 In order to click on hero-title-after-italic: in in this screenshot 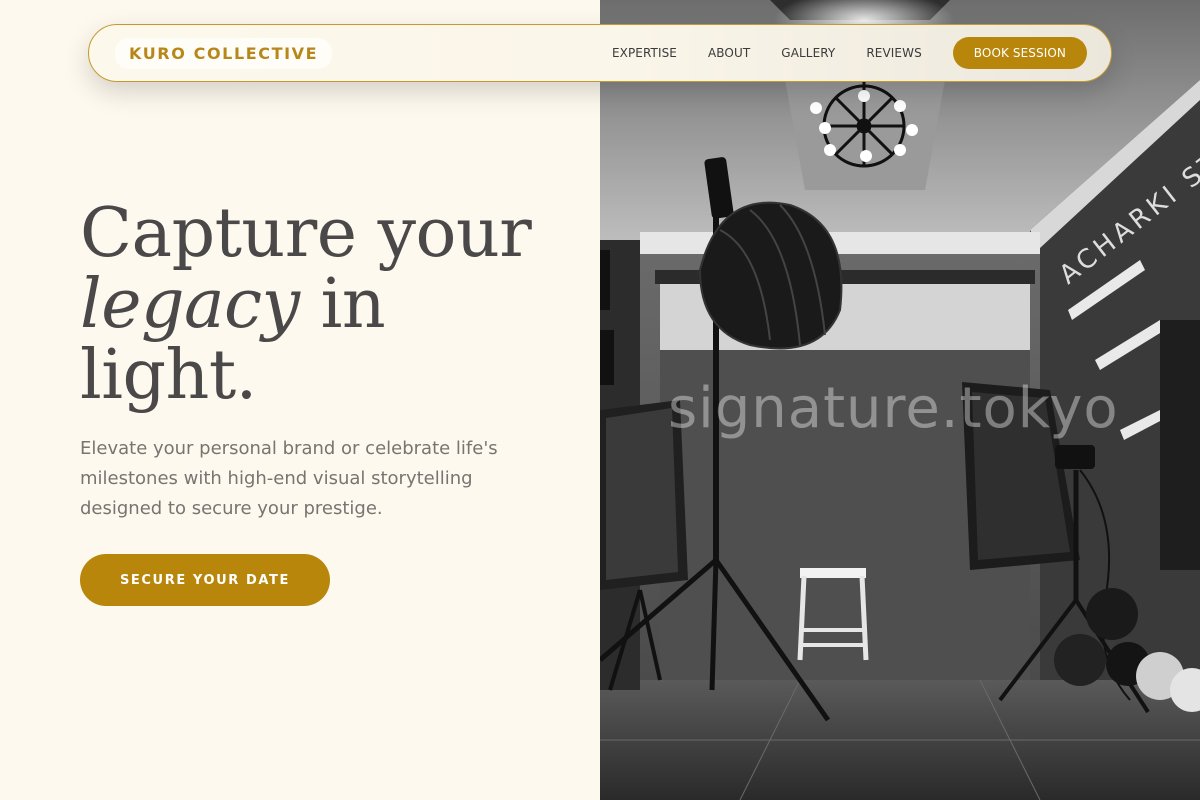, I will do `click(342, 304)`.